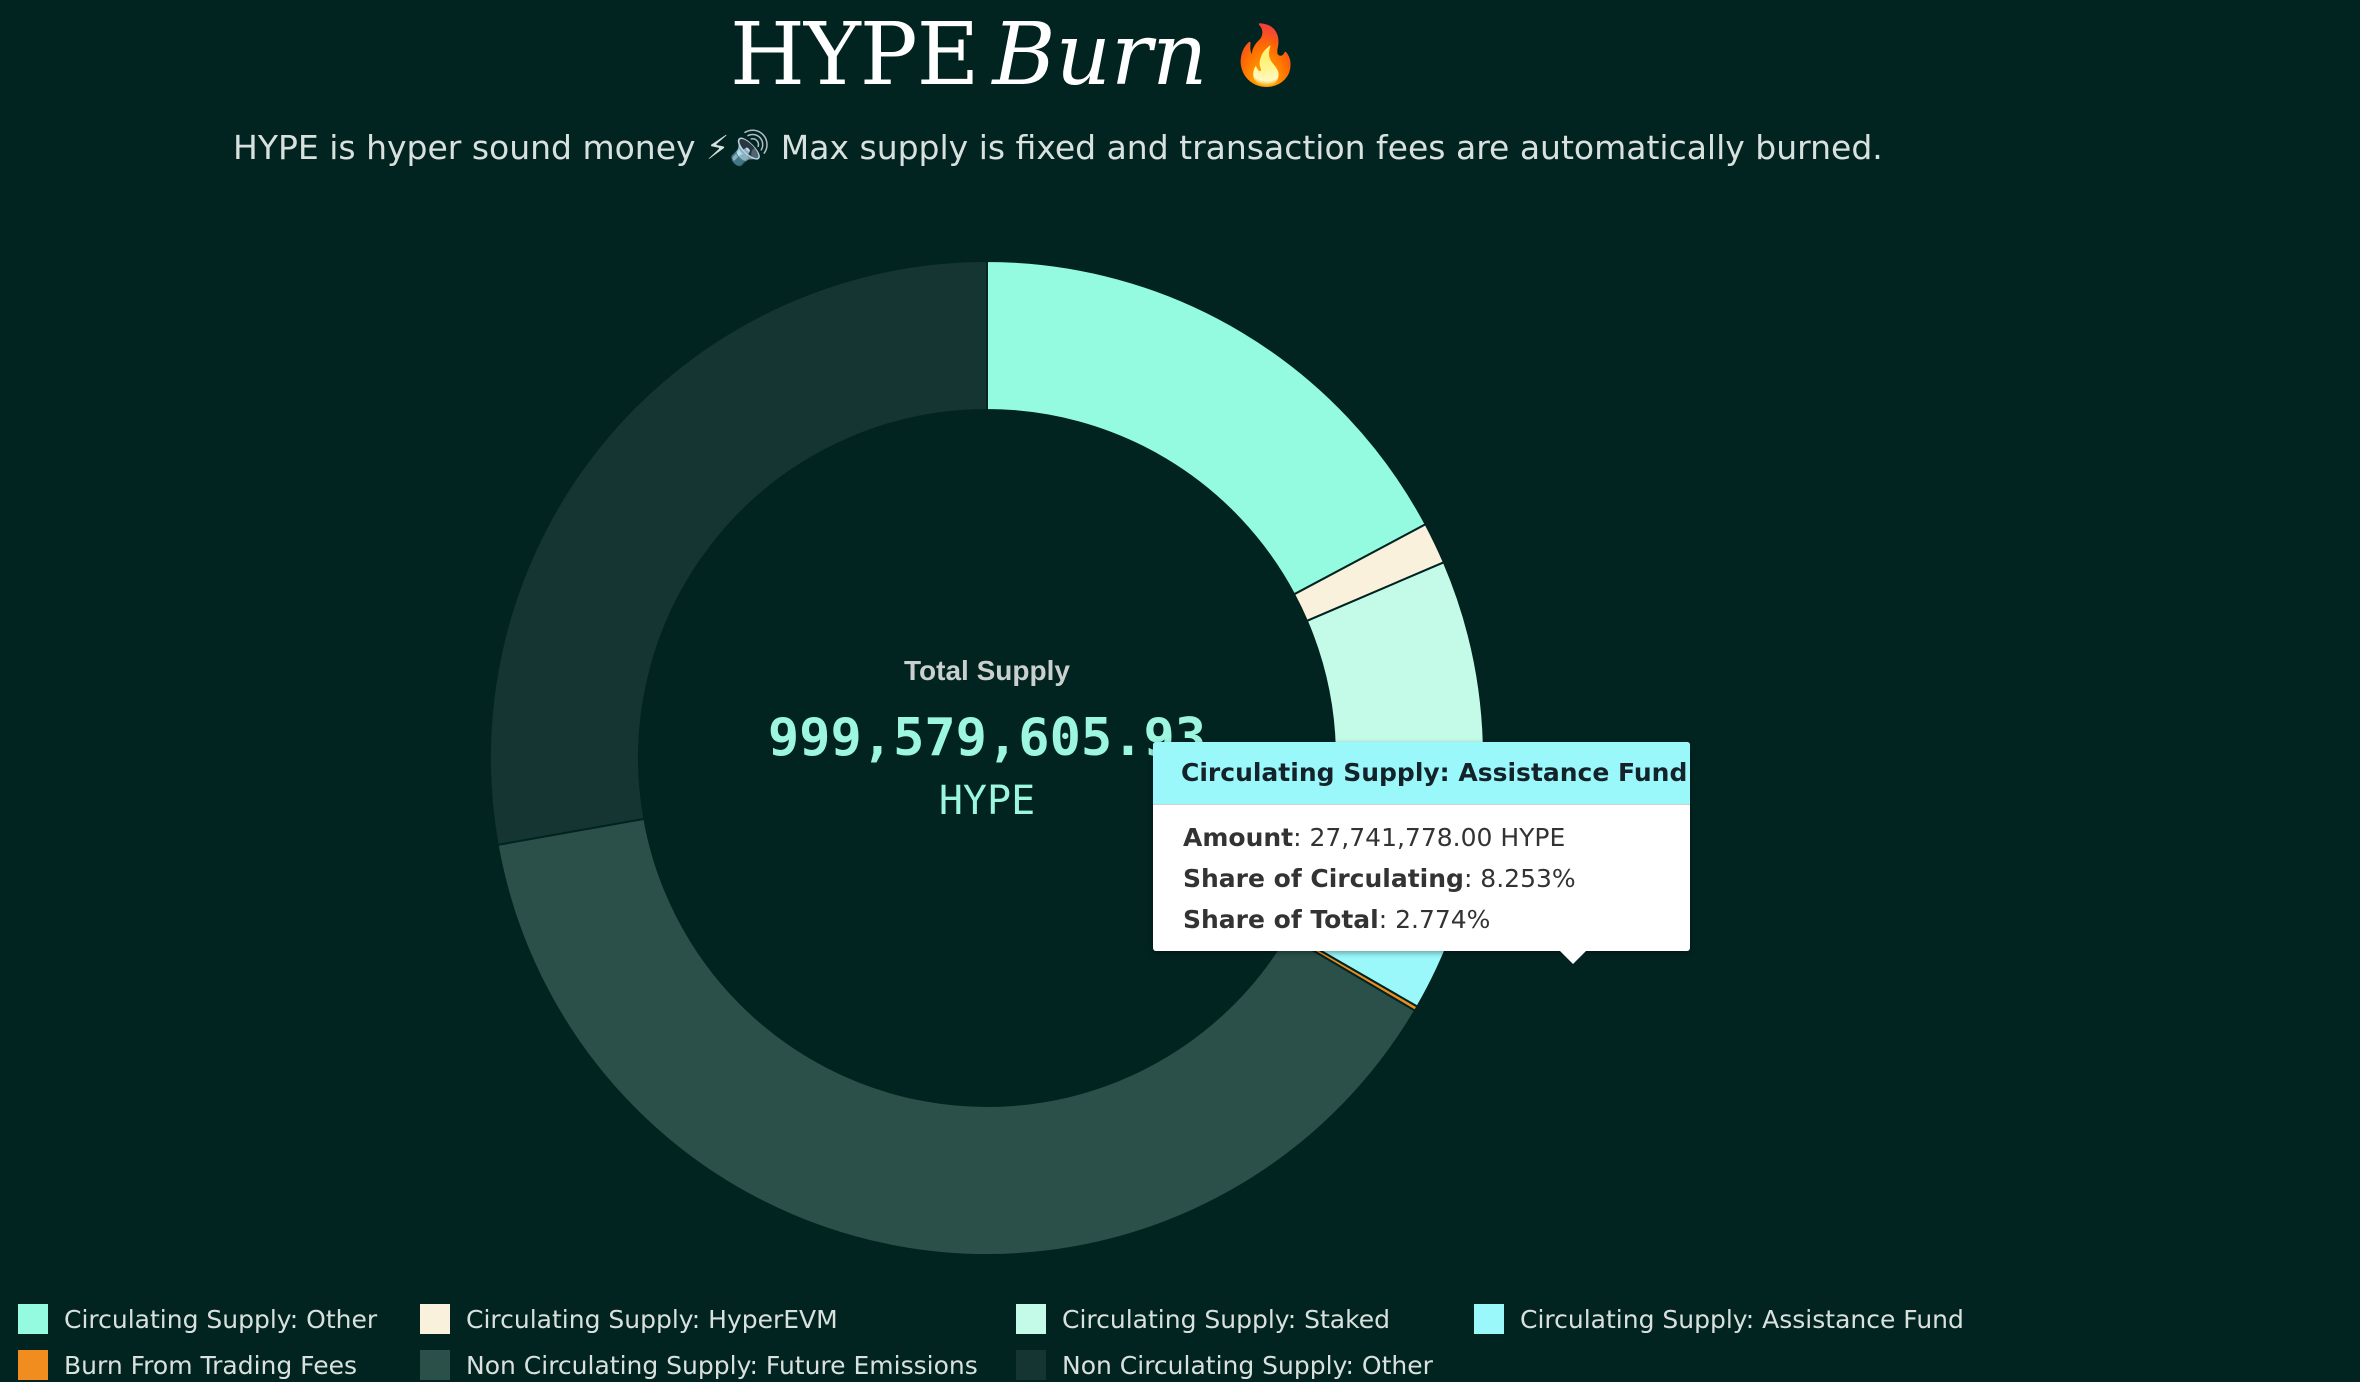  I want to click on legend-label: Circulating Supply: HyperEVM, so click(652, 1319).